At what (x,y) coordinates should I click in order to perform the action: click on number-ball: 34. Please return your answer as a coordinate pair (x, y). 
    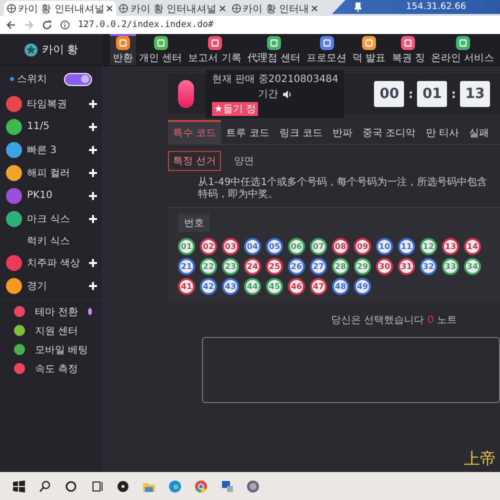
    Looking at the image, I should click on (472, 266).